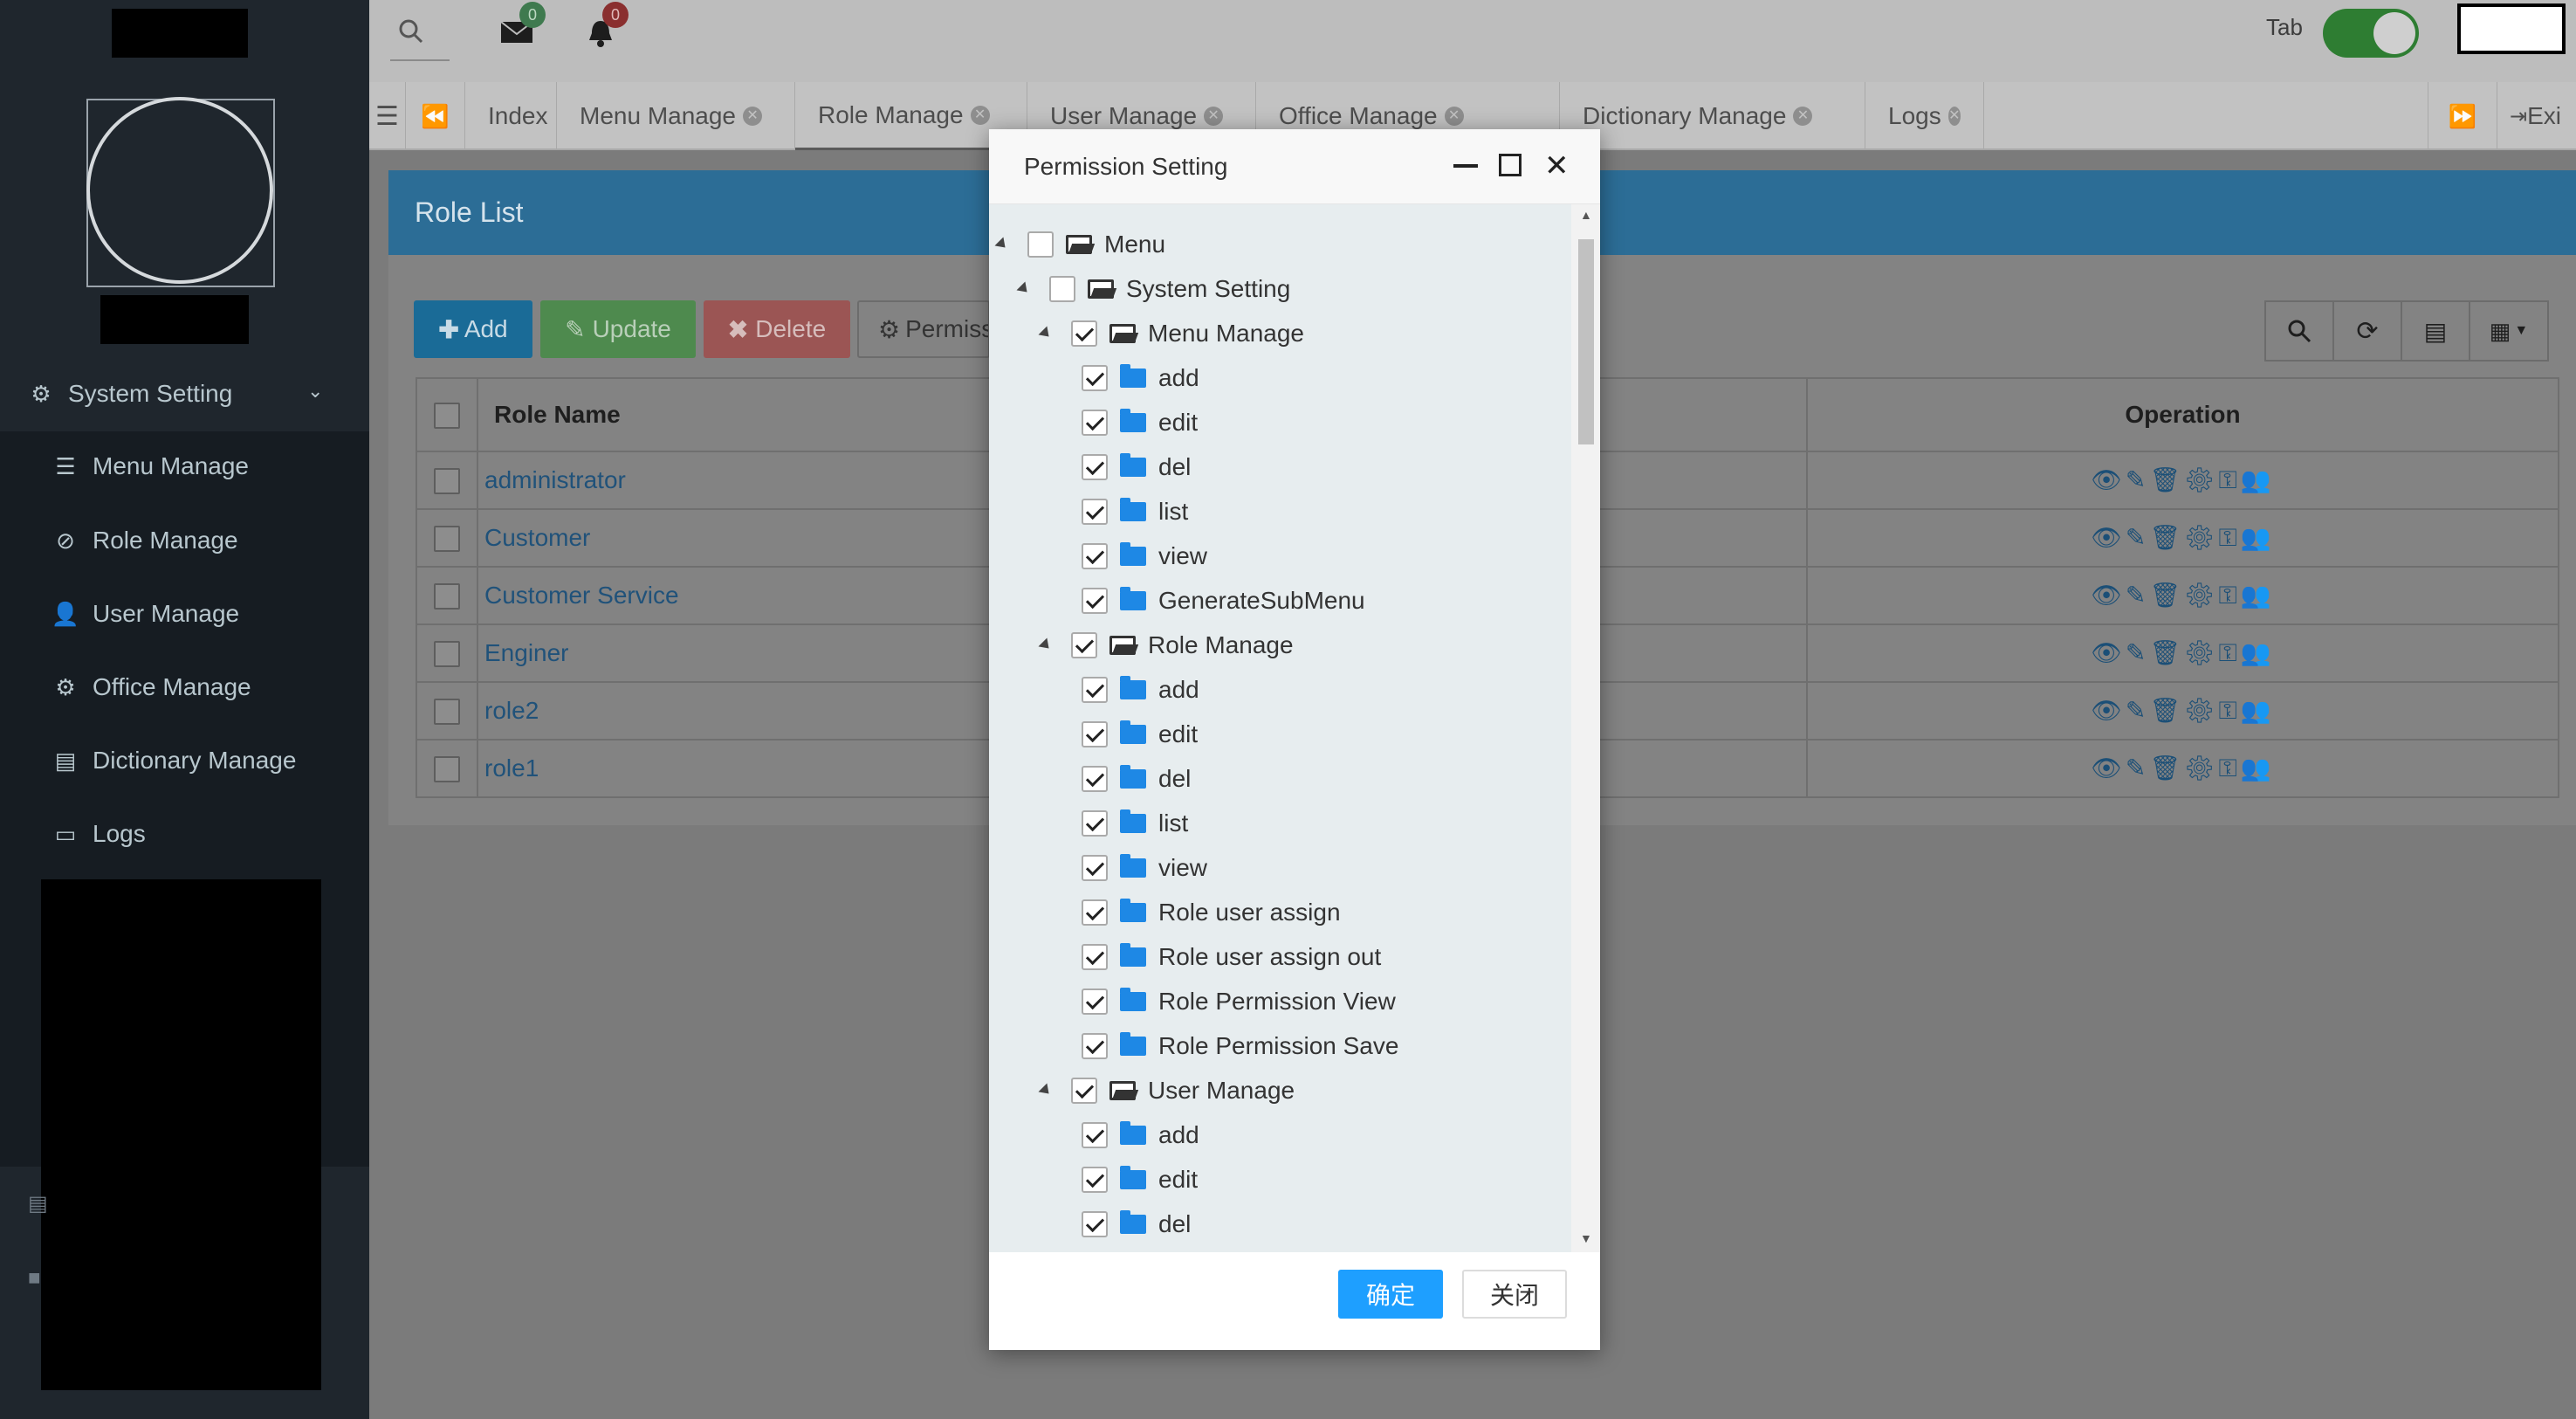 The image size is (2576, 1419). What do you see at coordinates (184, 687) in the screenshot?
I see `sidebar-item-office-manage: ⚙ Office Manage` at bounding box center [184, 687].